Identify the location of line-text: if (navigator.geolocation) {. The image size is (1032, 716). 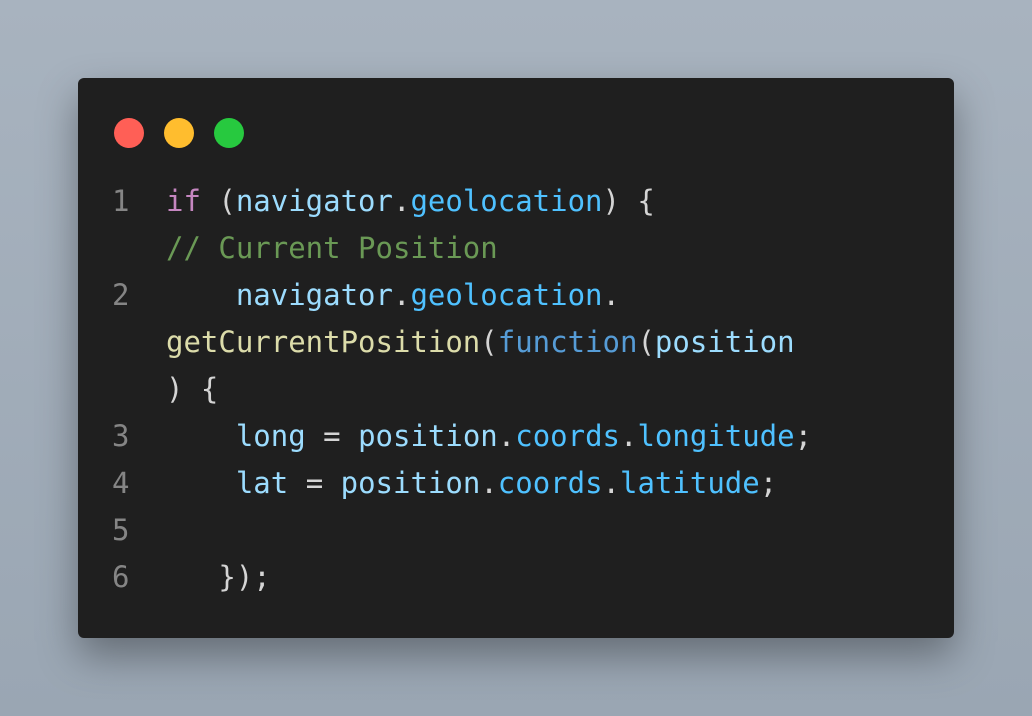
(410, 201).